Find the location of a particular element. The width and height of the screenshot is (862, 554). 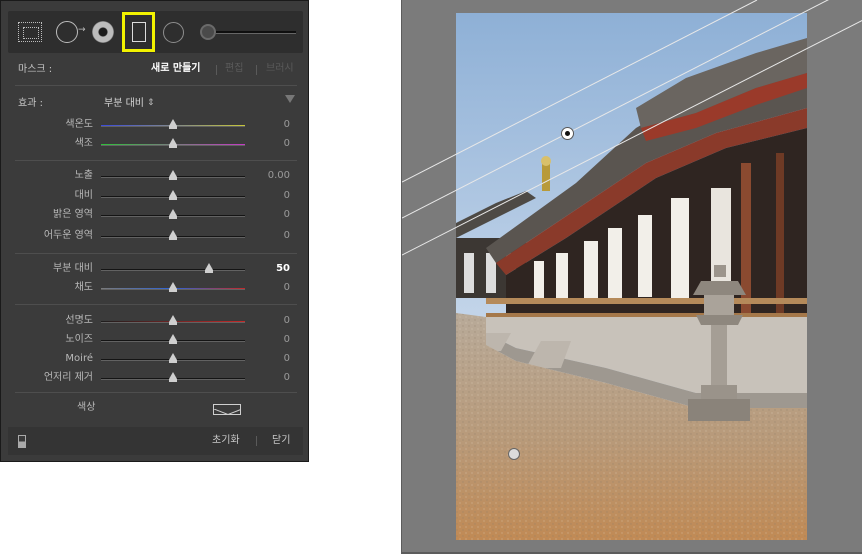

mask-new-button: 새로 만들기 is located at coordinates (175, 69).